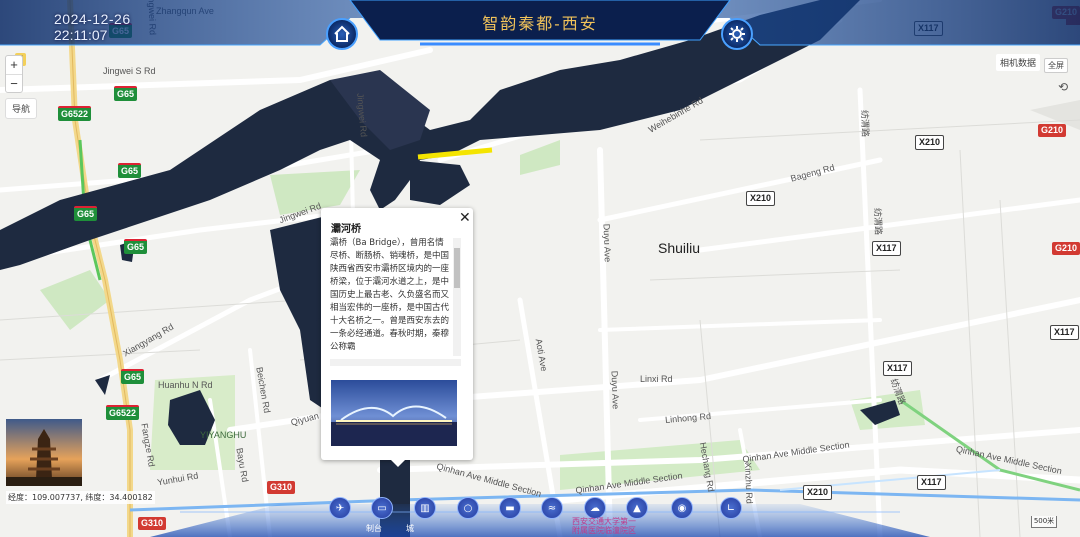 The image size is (1080, 537). Describe the element at coordinates (185, 11) in the screenshot. I see `road-label: Zhangqun Ave` at that location.